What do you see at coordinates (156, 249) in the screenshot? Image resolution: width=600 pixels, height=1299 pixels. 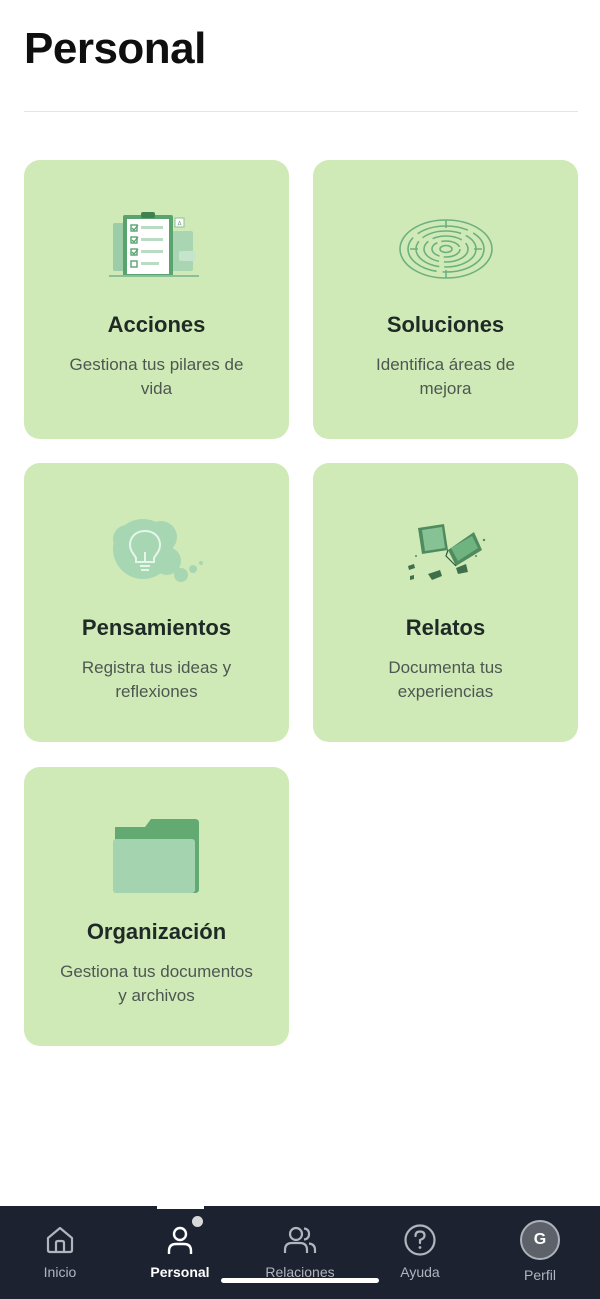 I see `checklist-icon: A` at bounding box center [156, 249].